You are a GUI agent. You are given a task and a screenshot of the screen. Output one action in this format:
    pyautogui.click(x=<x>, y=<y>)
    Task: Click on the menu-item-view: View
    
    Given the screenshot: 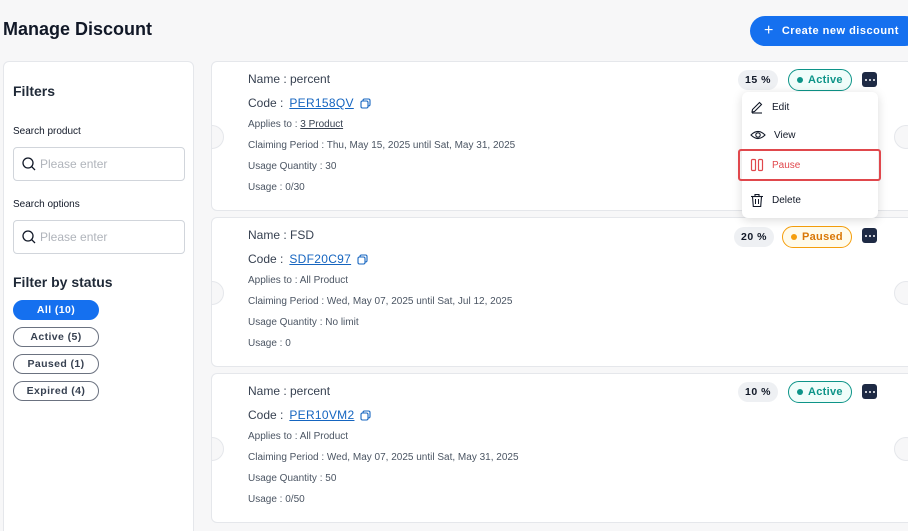 What is the action you would take?
    pyautogui.click(x=810, y=135)
    